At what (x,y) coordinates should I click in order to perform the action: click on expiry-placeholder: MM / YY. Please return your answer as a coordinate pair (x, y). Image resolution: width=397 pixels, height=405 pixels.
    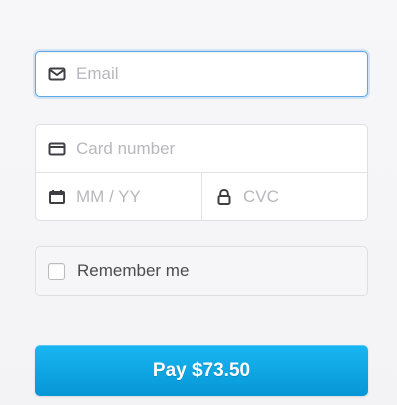
    Looking at the image, I should click on (108, 196).